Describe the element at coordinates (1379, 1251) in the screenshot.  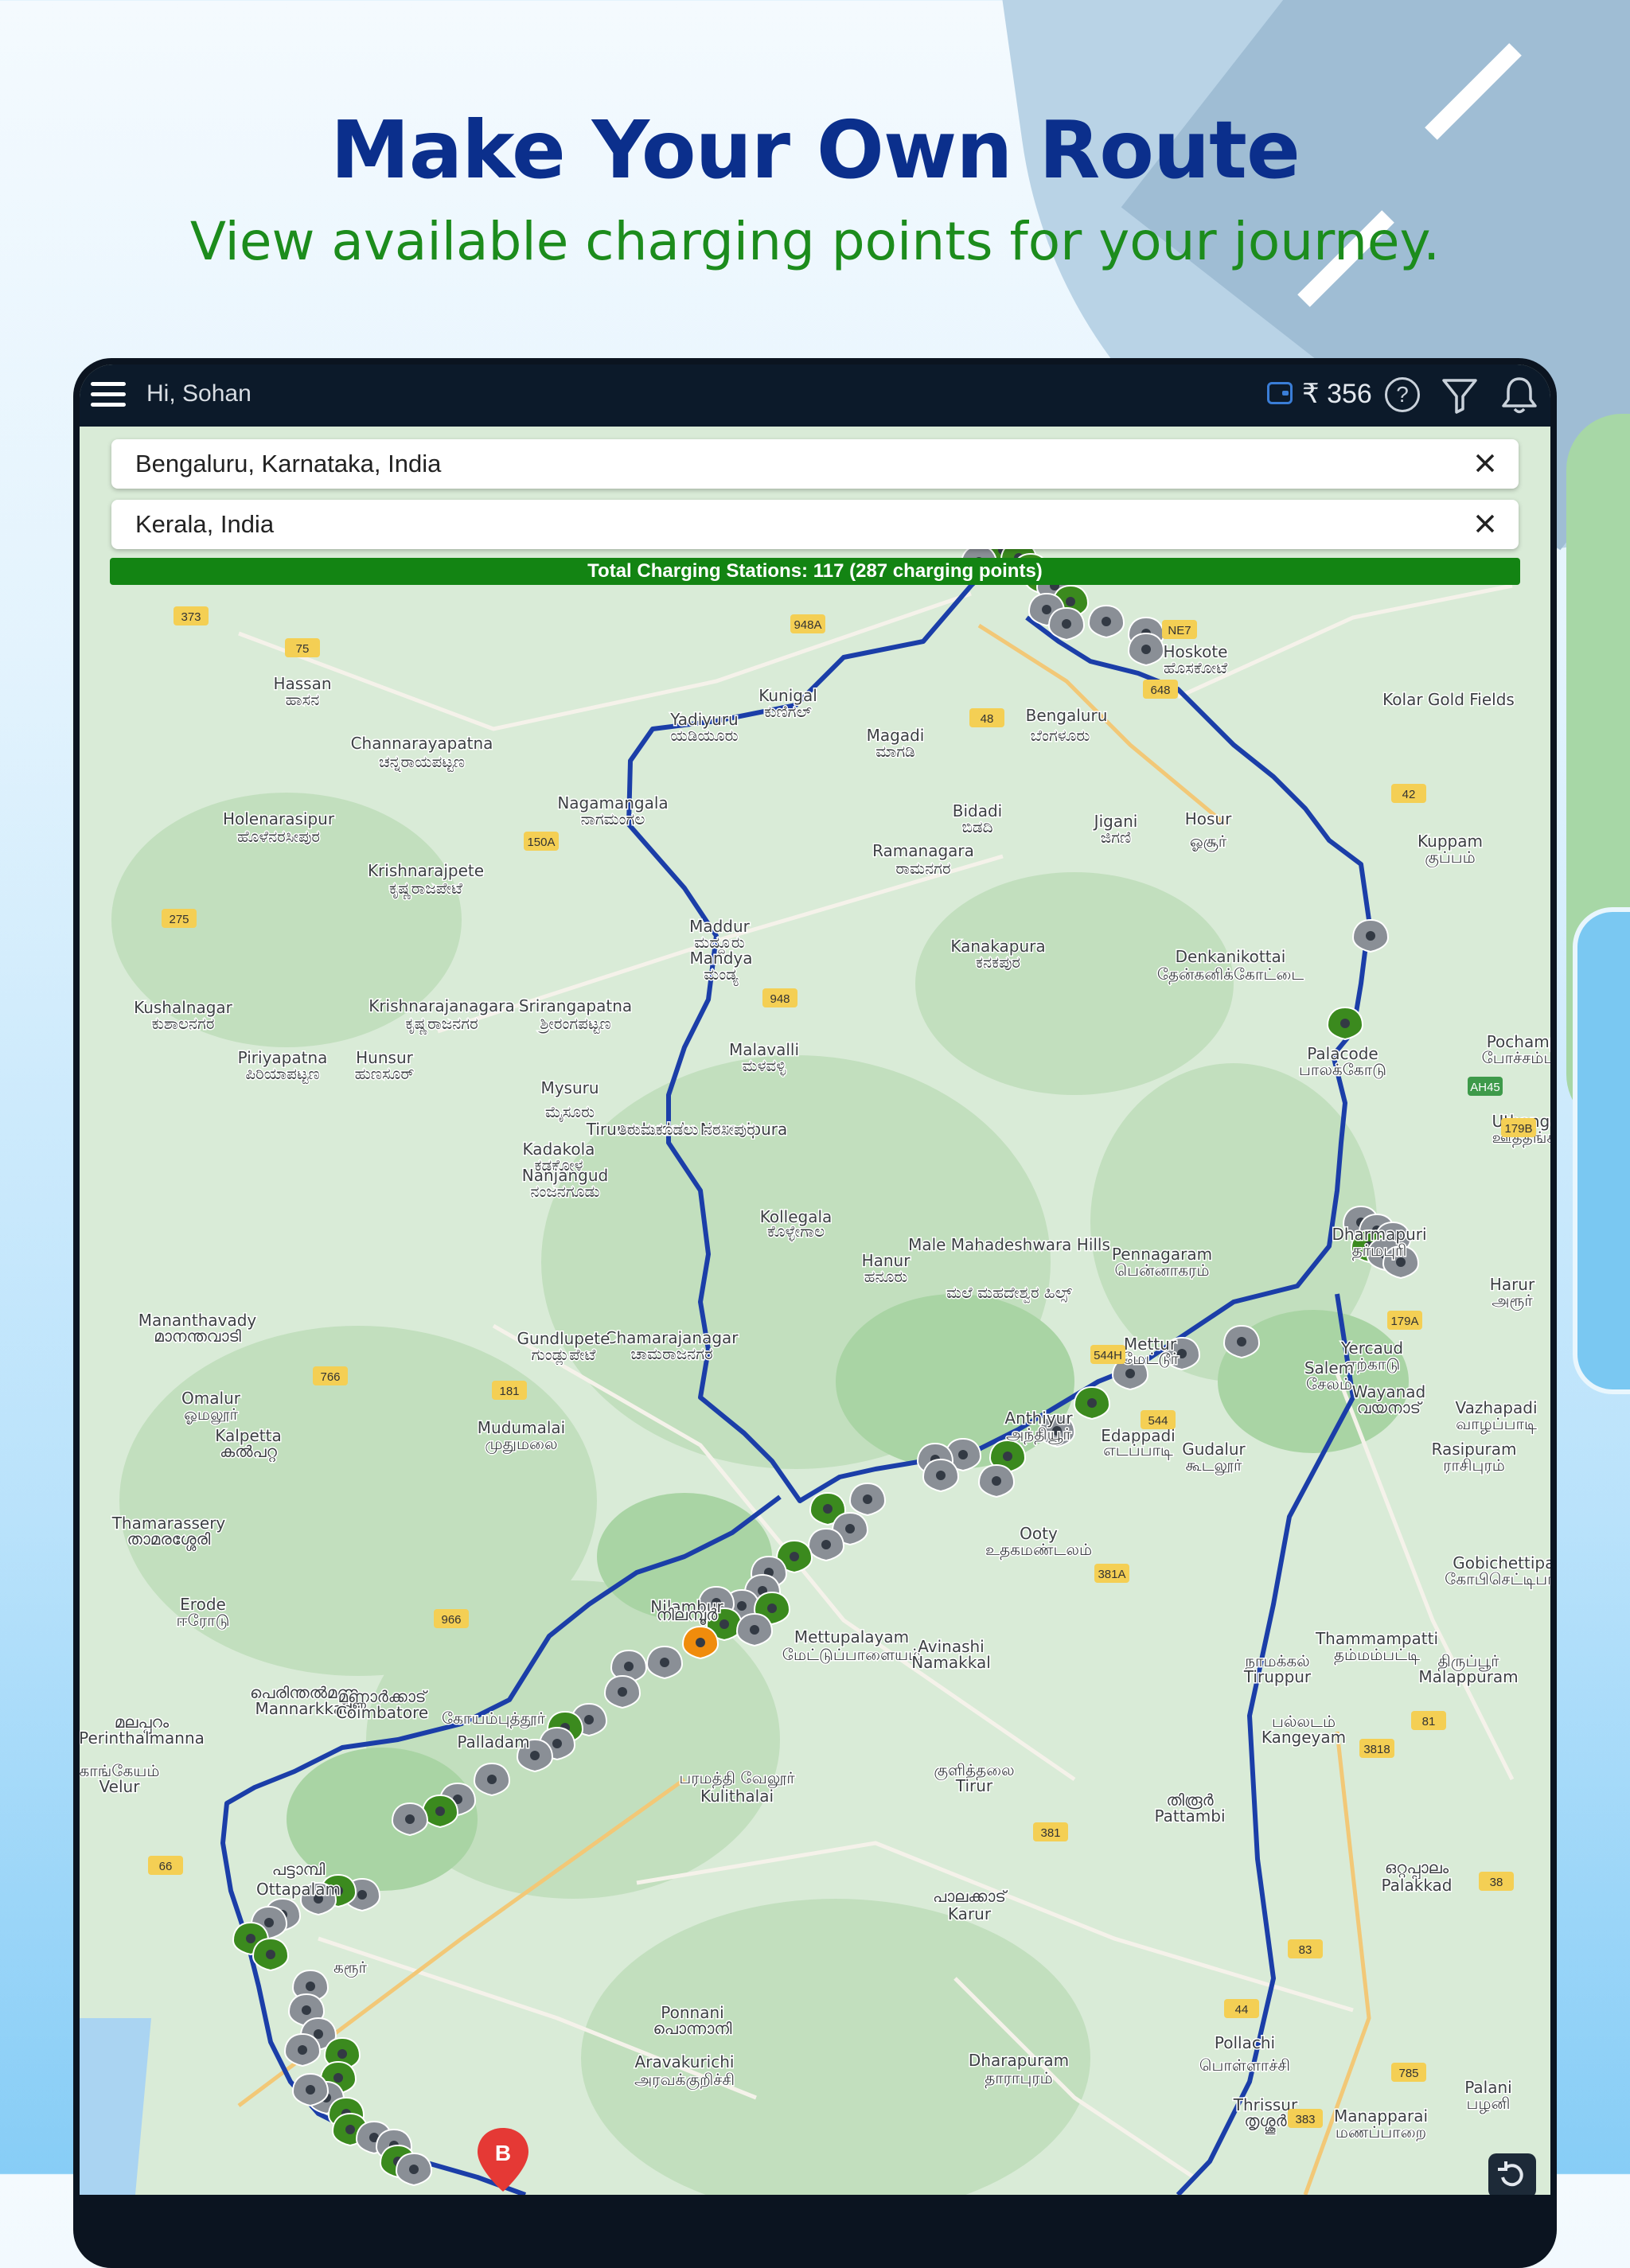
I see `map-place-label: தர்மபுரி` at that location.